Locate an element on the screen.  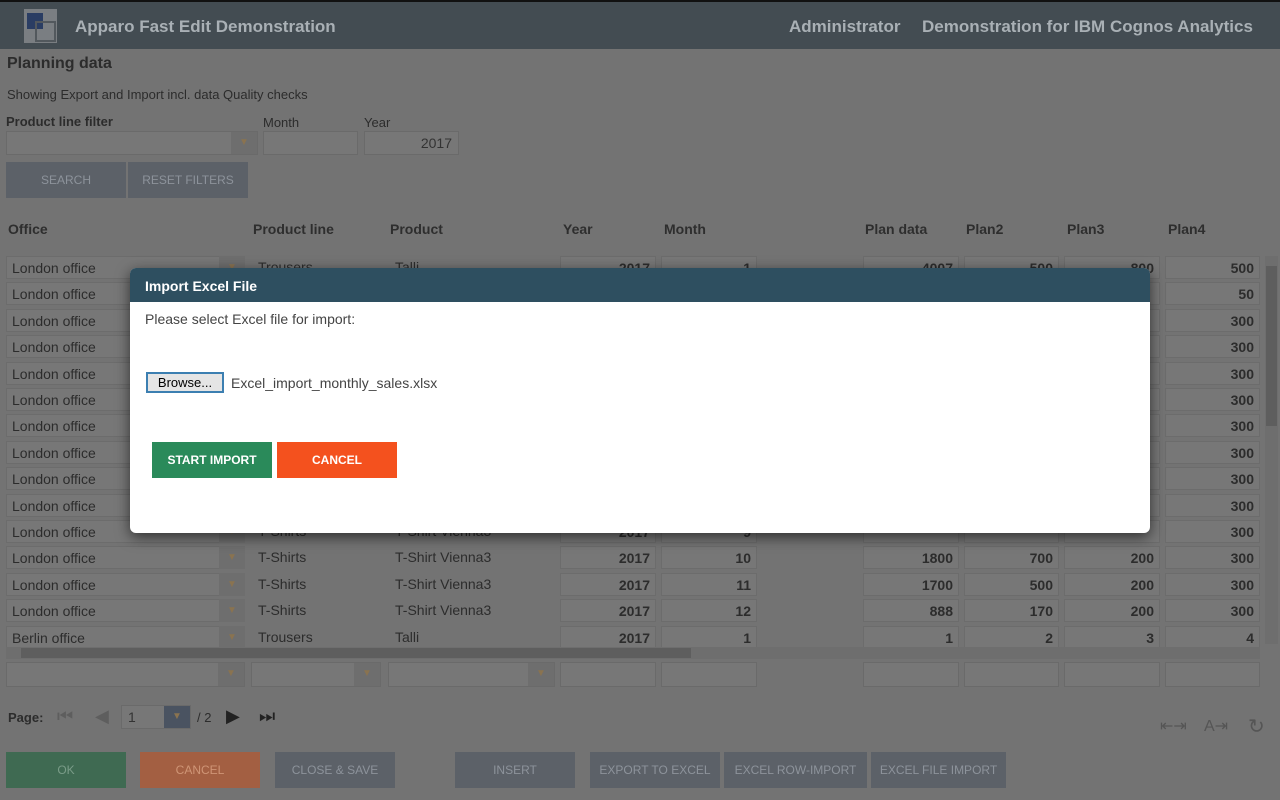
cell-plan4: 50 is located at coordinates (1212, 294).